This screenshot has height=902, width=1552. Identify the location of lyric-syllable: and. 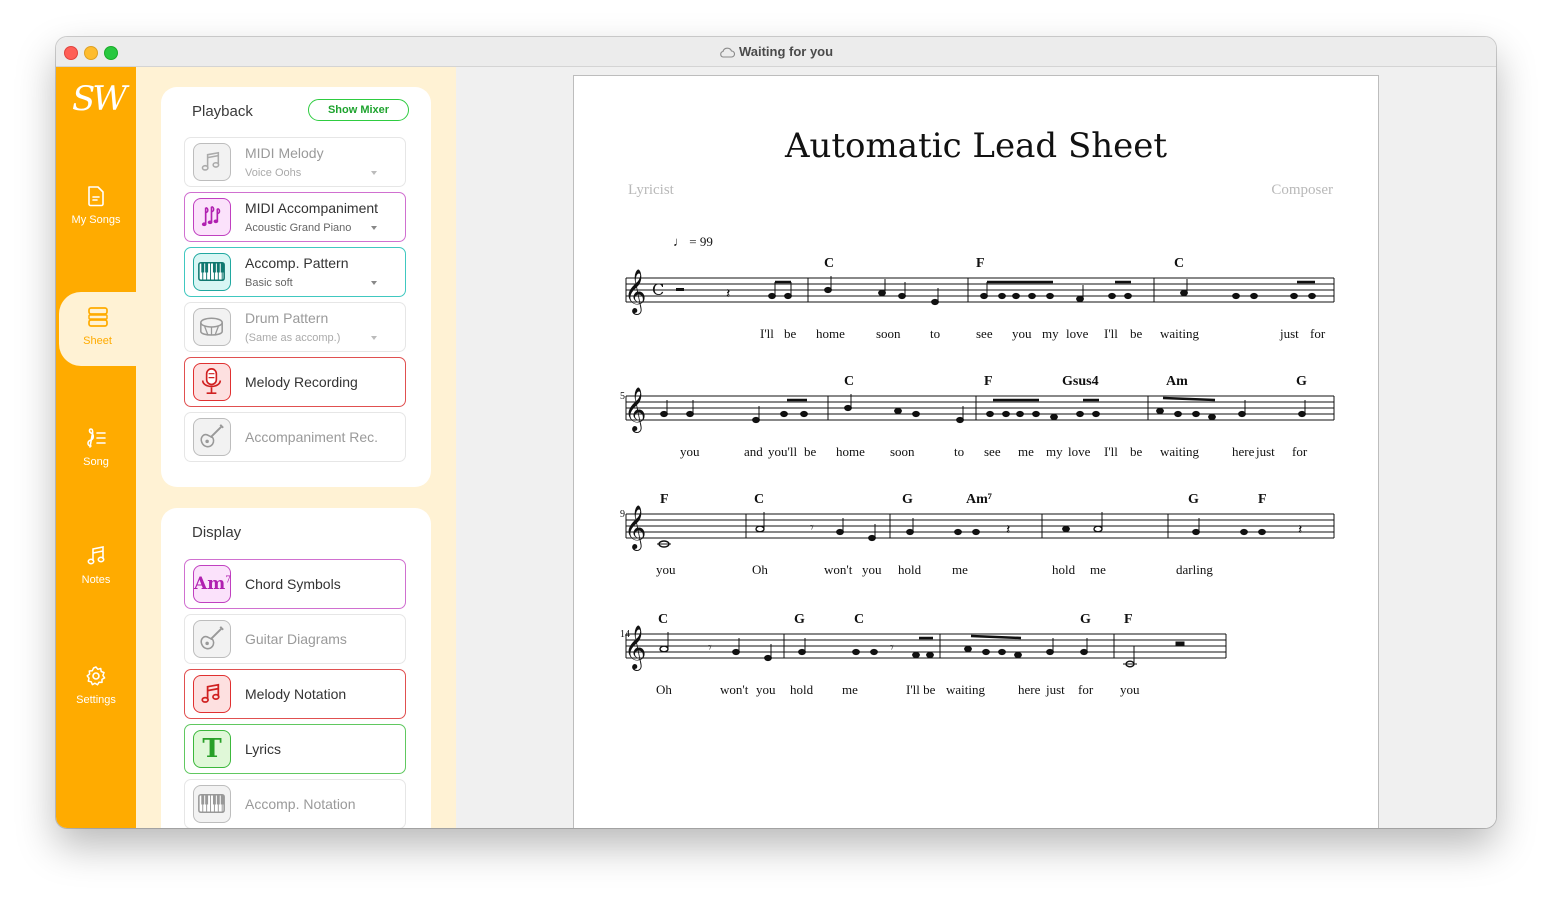
(753, 452).